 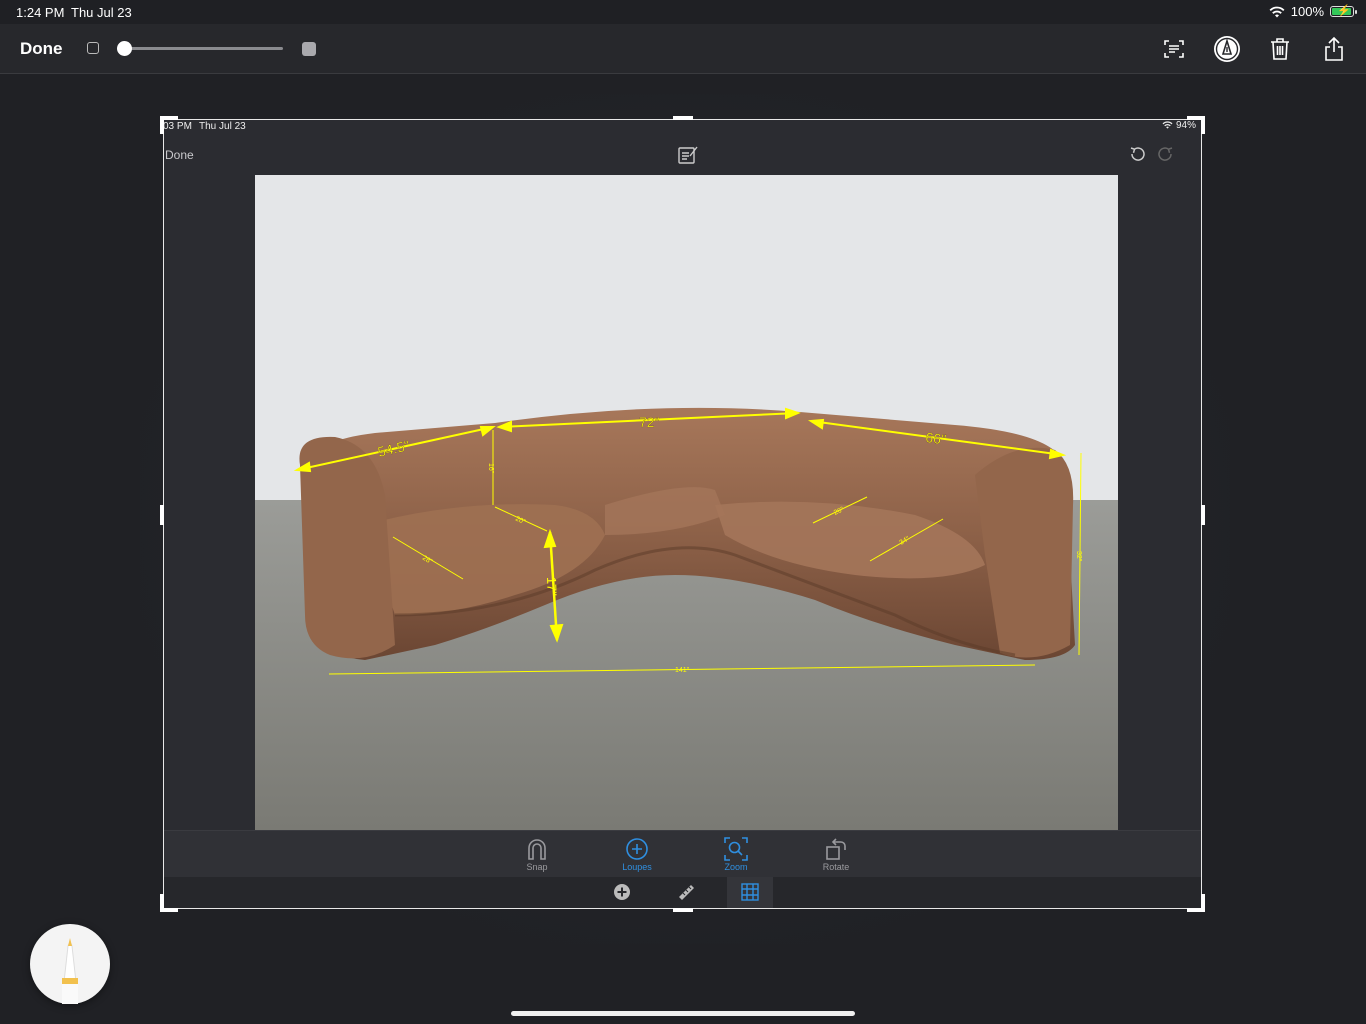 What do you see at coordinates (683, 1013) in the screenshot?
I see `home-indicator` at bounding box center [683, 1013].